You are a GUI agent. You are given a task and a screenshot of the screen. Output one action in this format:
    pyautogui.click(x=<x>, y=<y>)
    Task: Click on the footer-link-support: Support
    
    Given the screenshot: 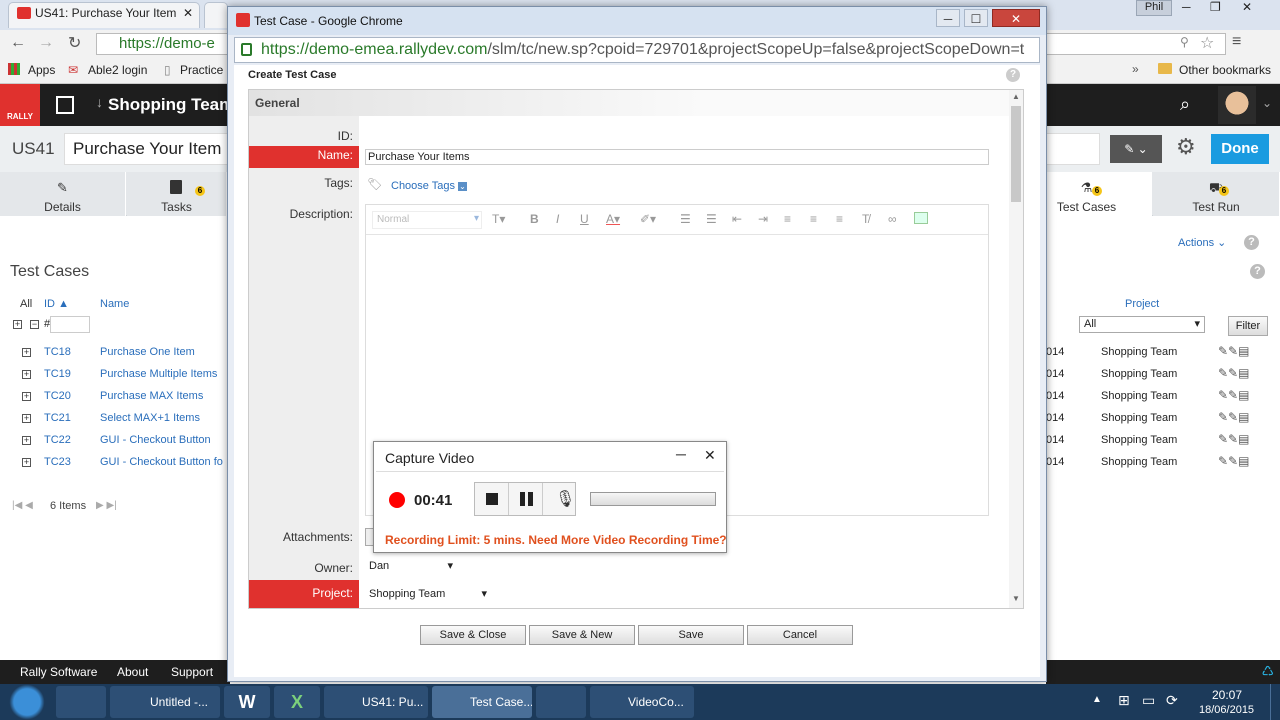 What is the action you would take?
    pyautogui.click(x=192, y=672)
    